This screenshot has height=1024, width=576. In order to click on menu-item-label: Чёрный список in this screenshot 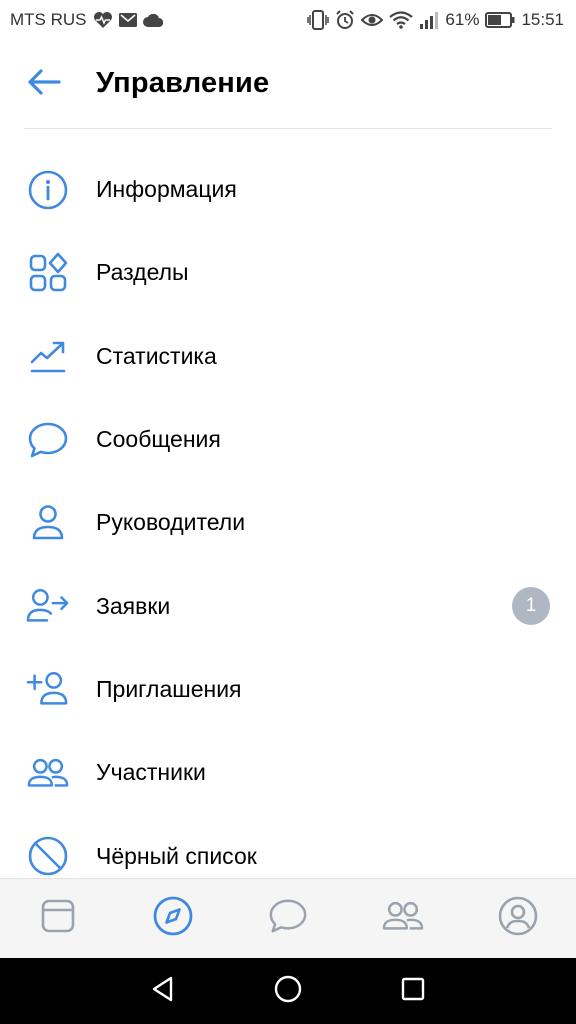, I will do `click(176, 855)`.